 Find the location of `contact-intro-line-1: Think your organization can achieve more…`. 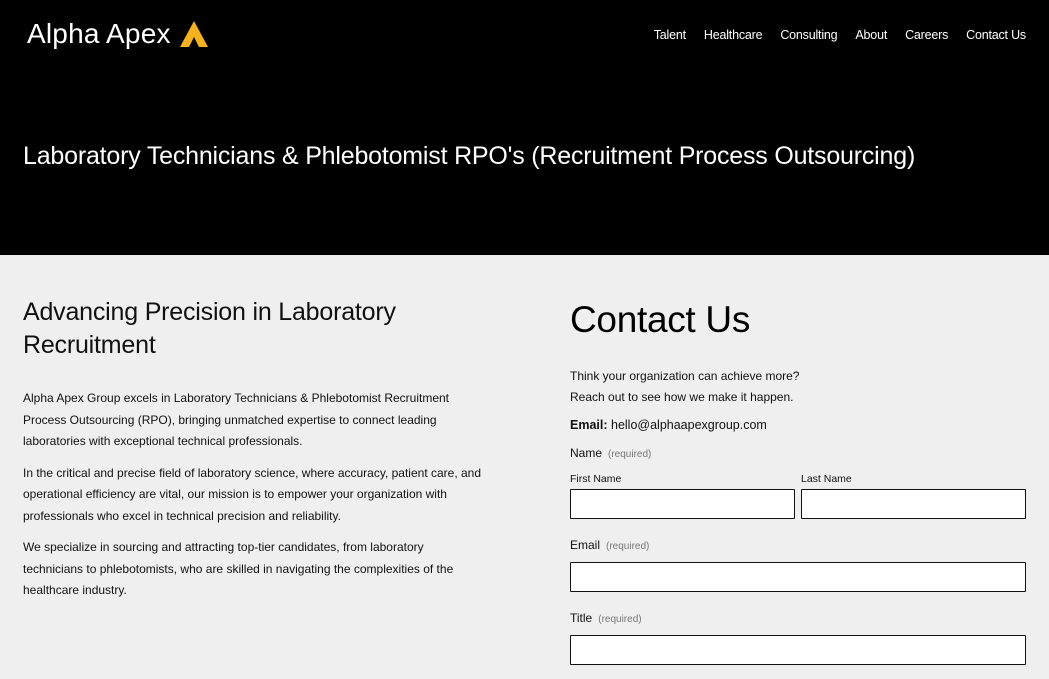

contact-intro-line-1: Think your organization can achieve more… is located at coordinates (685, 376).